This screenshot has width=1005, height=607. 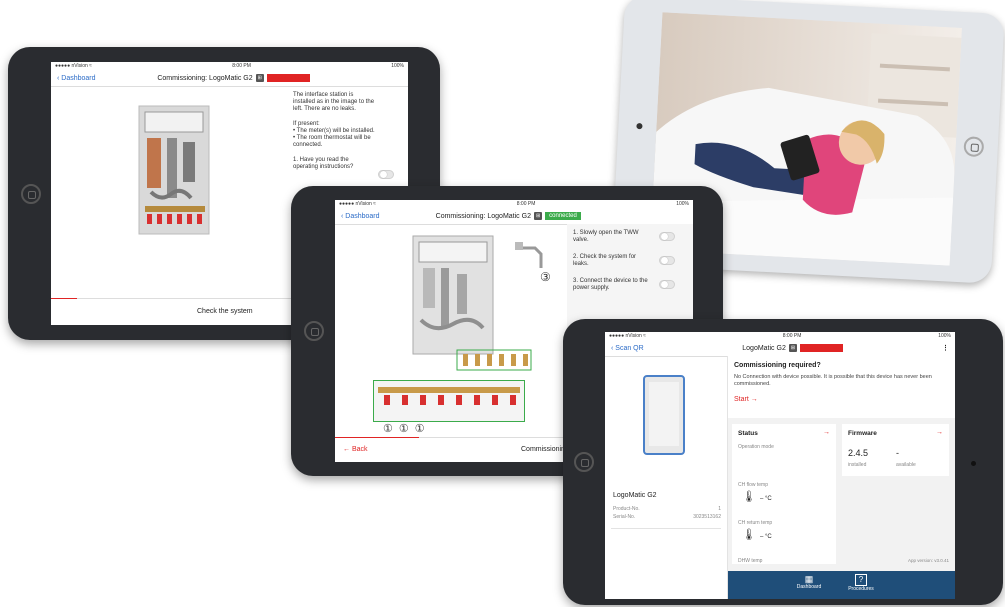 I want to click on status-bar: ●●●●● nVision ≈ 8:00 PM 100%, so click(x=780, y=336).